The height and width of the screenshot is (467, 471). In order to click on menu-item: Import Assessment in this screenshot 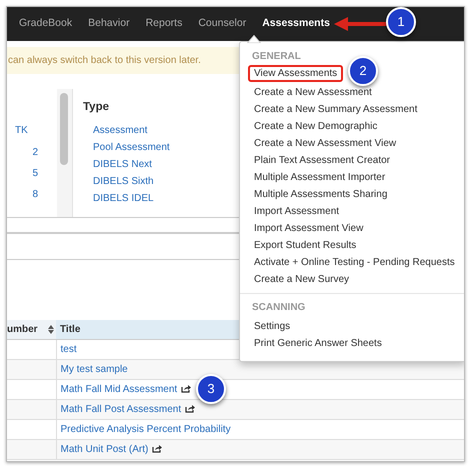, I will do `click(297, 209)`.